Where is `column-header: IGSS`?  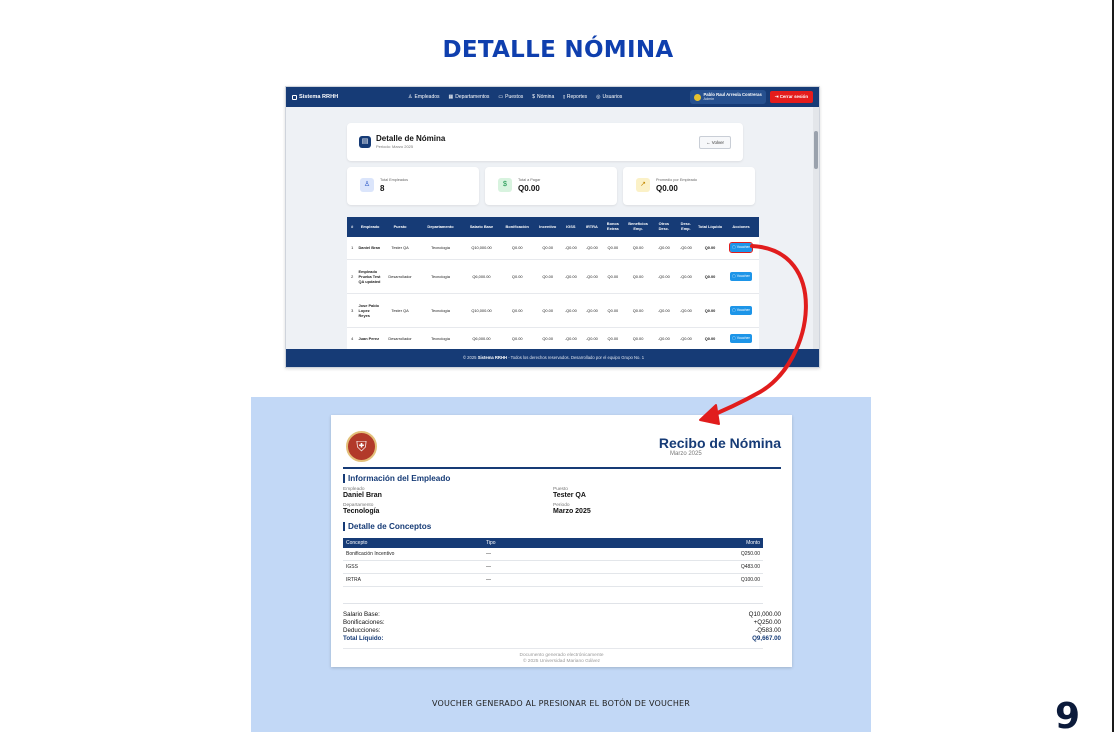 column-header: IGSS is located at coordinates (571, 227).